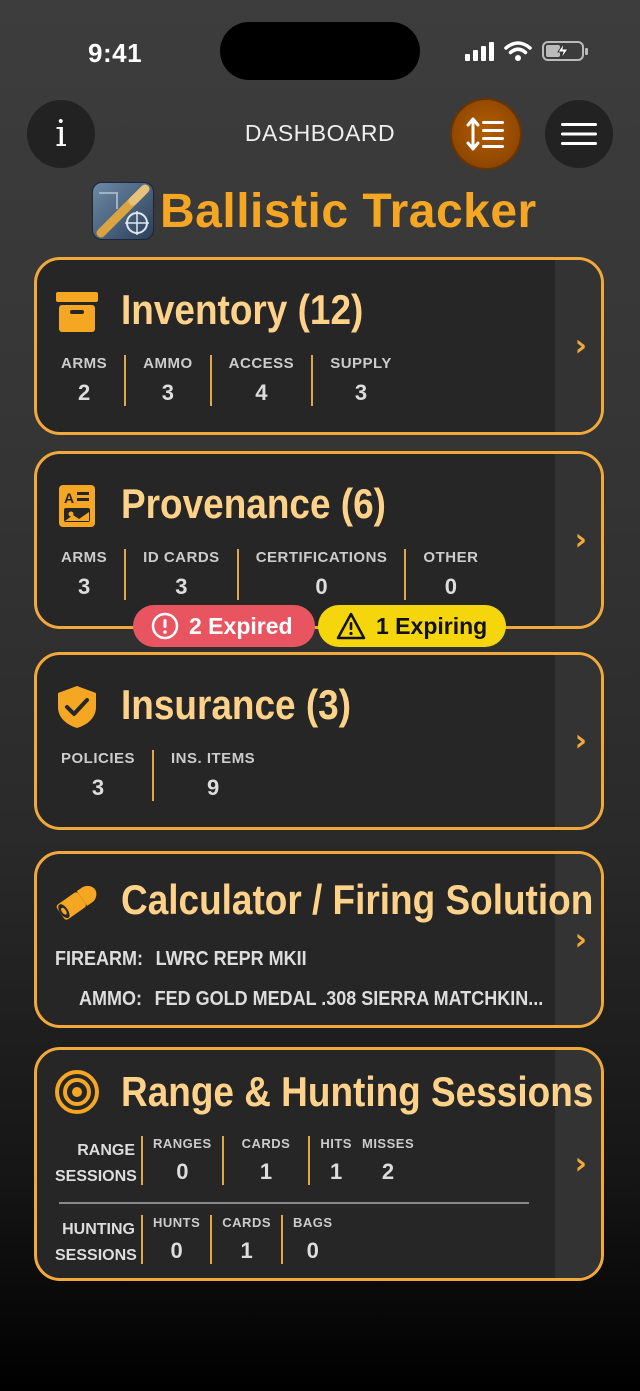  What do you see at coordinates (84, 574) in the screenshot?
I see `stat-arms: ARMS 3` at bounding box center [84, 574].